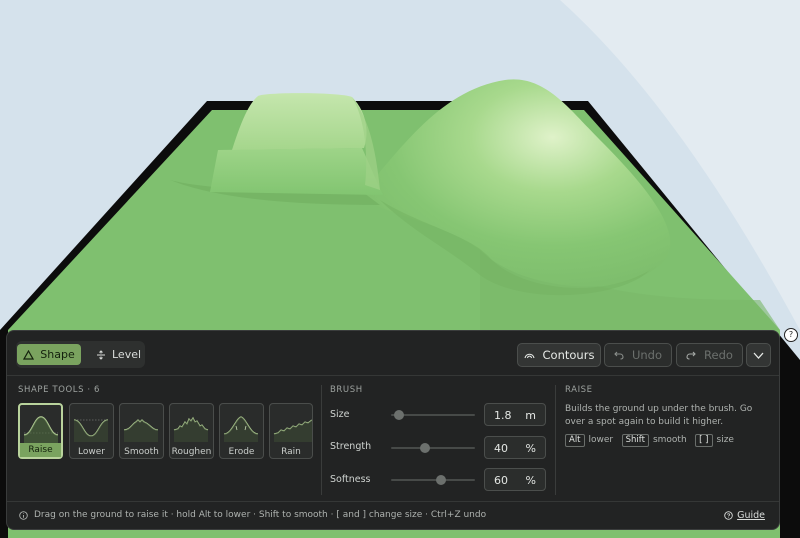 The height and width of the screenshot is (538, 800). What do you see at coordinates (127, 354) in the screenshot?
I see `tab-level-label: Level` at bounding box center [127, 354].